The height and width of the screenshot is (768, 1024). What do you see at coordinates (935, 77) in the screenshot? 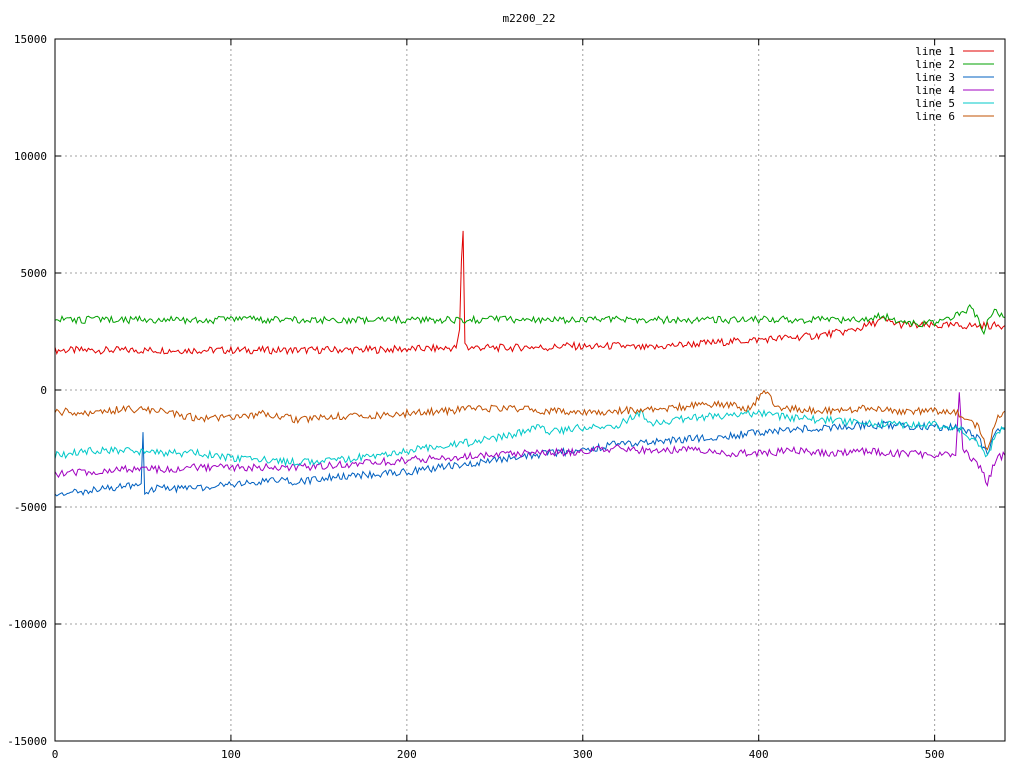
I see `legend-label: line 3` at bounding box center [935, 77].